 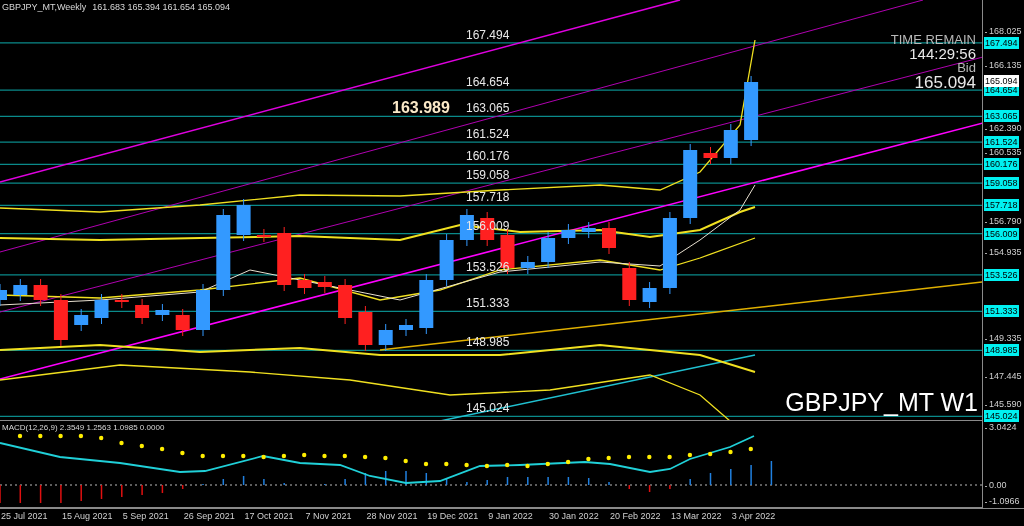 What do you see at coordinates (488, 34) in the screenshot?
I see `level-label: 167.494` at bounding box center [488, 34].